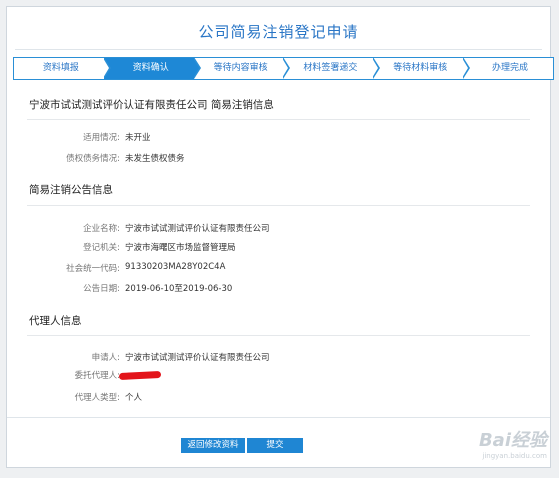  I want to click on submit-button: 提交, so click(275, 445).